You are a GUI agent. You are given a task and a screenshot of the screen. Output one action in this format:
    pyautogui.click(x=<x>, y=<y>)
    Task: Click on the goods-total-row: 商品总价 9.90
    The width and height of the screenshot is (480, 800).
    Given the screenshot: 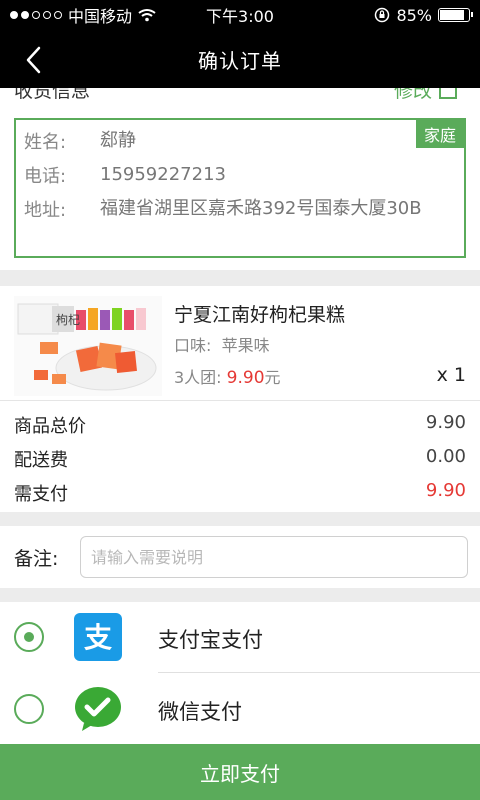 What is the action you would take?
    pyautogui.click(x=240, y=425)
    